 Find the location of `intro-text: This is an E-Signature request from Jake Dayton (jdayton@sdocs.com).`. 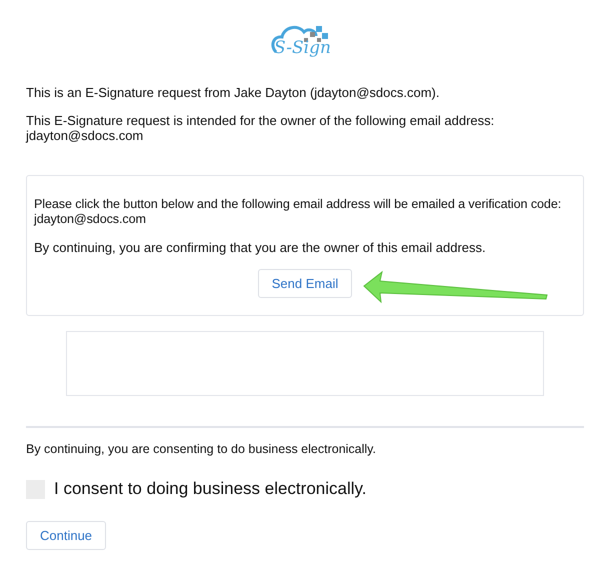

intro-text: This is an E-Signature request from Jake Dayton (jdayton@sdocs.com). is located at coordinates (233, 92).